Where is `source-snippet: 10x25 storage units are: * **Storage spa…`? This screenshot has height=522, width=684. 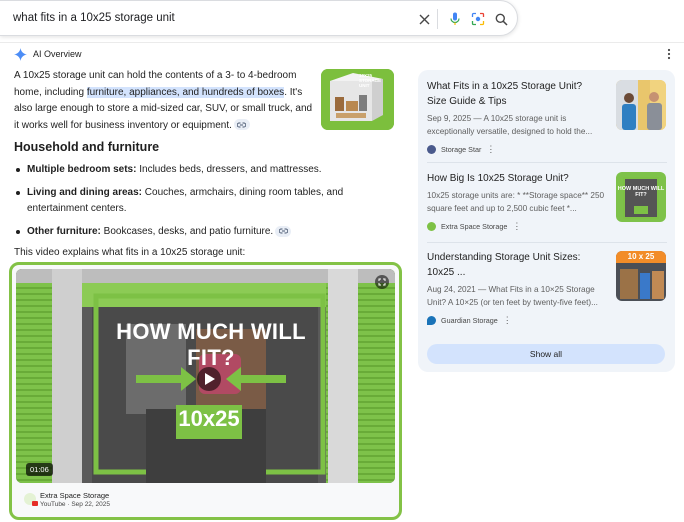 source-snippet: 10x25 storage units are: * **Storage spa… is located at coordinates (516, 202).